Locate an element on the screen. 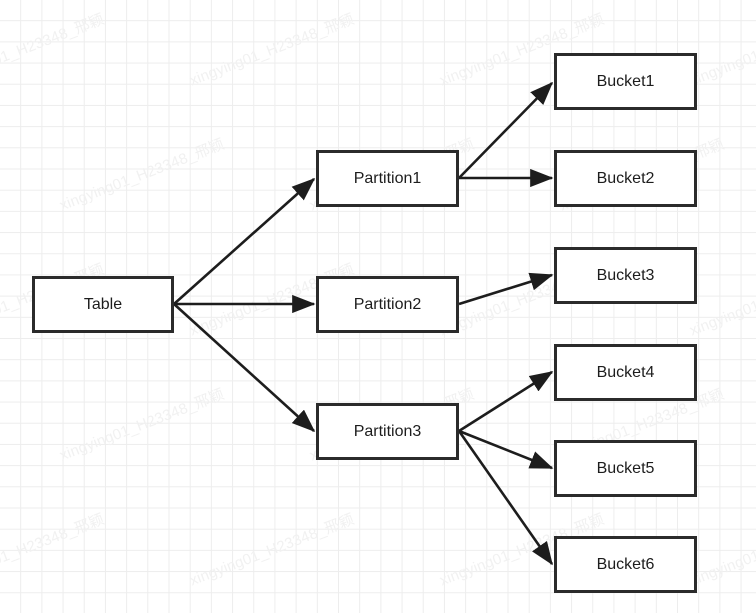 The width and height of the screenshot is (756, 613). node-label-bucket5: Bucket5 is located at coordinates (625, 468).